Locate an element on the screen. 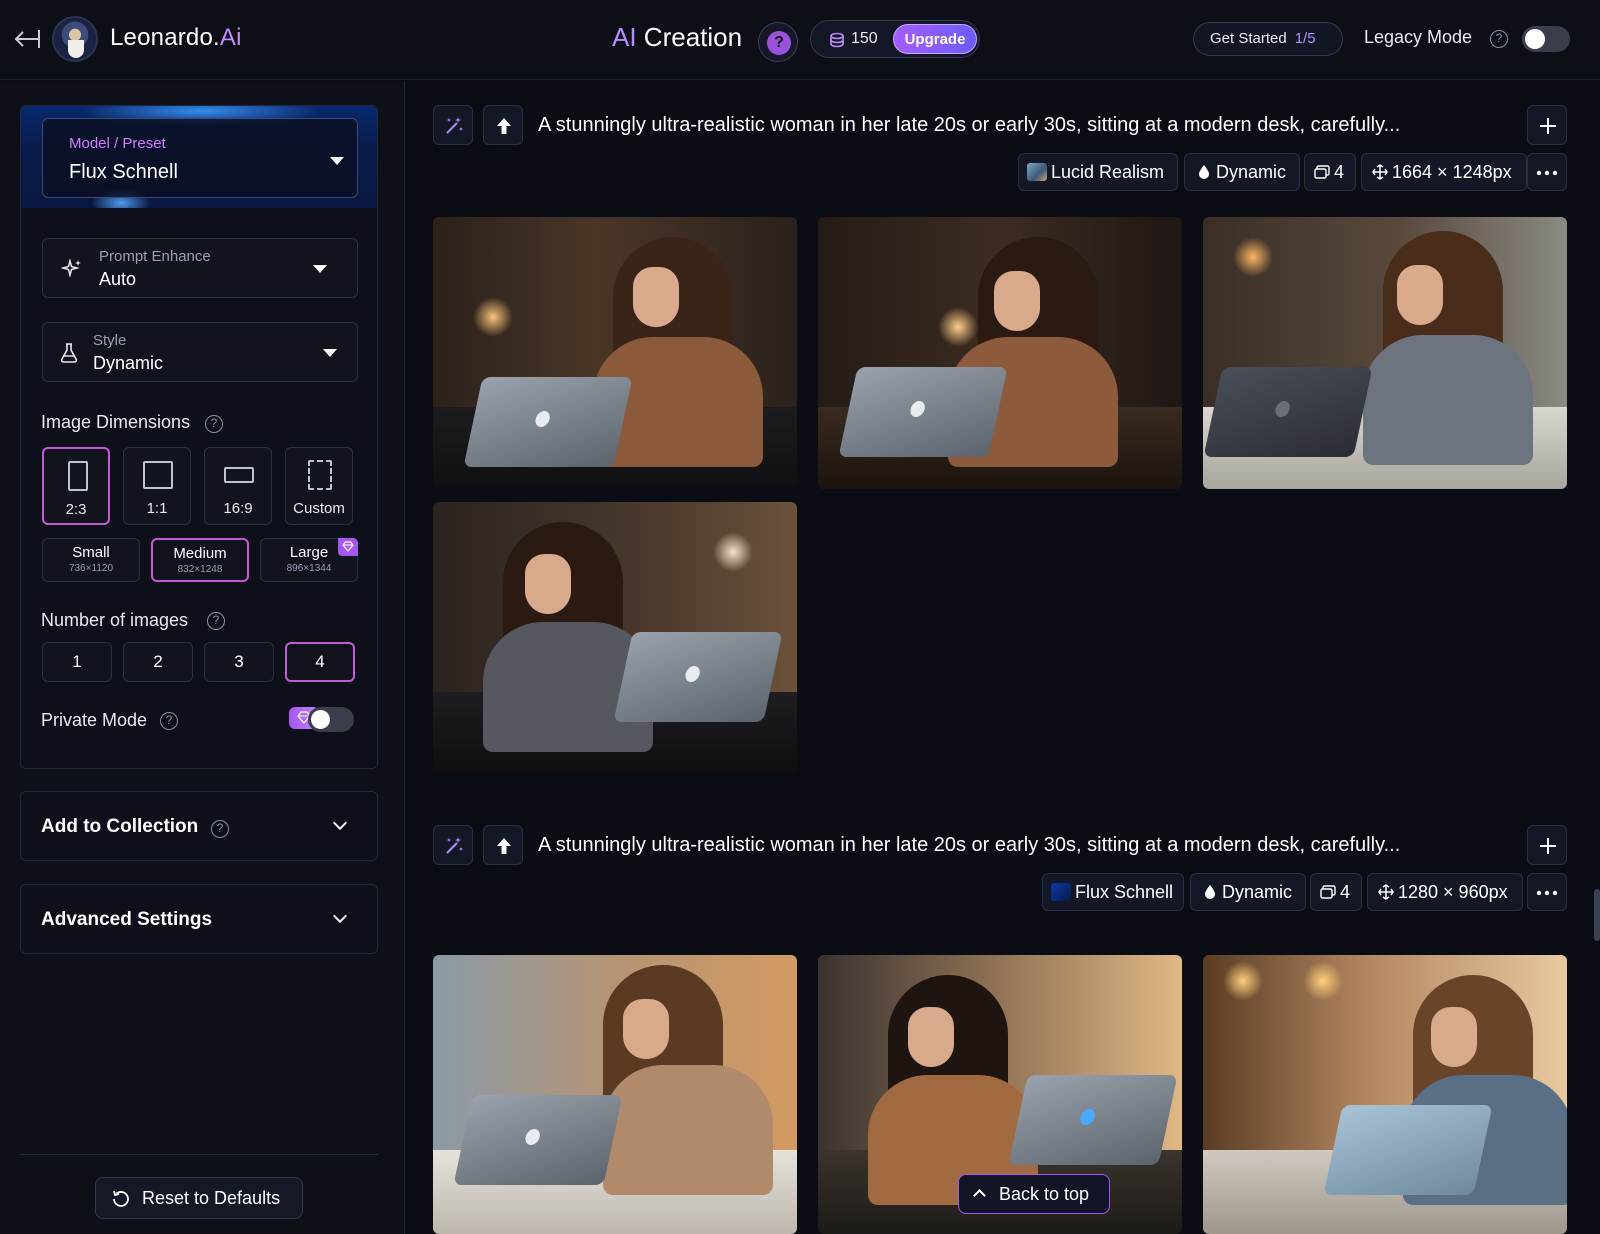 This screenshot has width=1600, height=1234. style-select: Style Dynamic is located at coordinates (200, 352).